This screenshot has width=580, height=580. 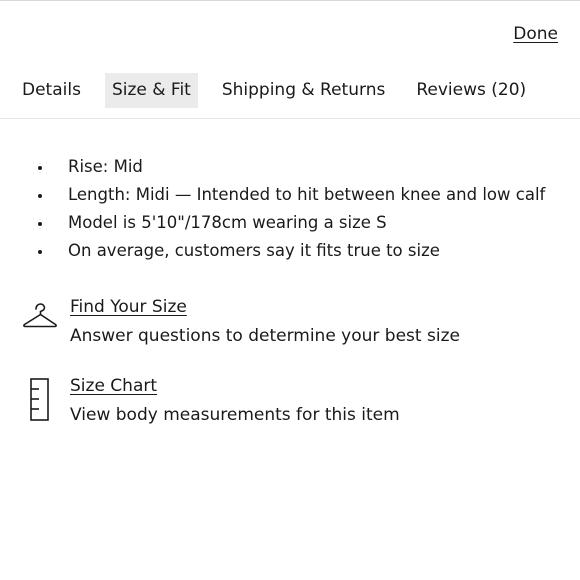 I want to click on find-your-size-link: Find Your Size, so click(x=128, y=307).